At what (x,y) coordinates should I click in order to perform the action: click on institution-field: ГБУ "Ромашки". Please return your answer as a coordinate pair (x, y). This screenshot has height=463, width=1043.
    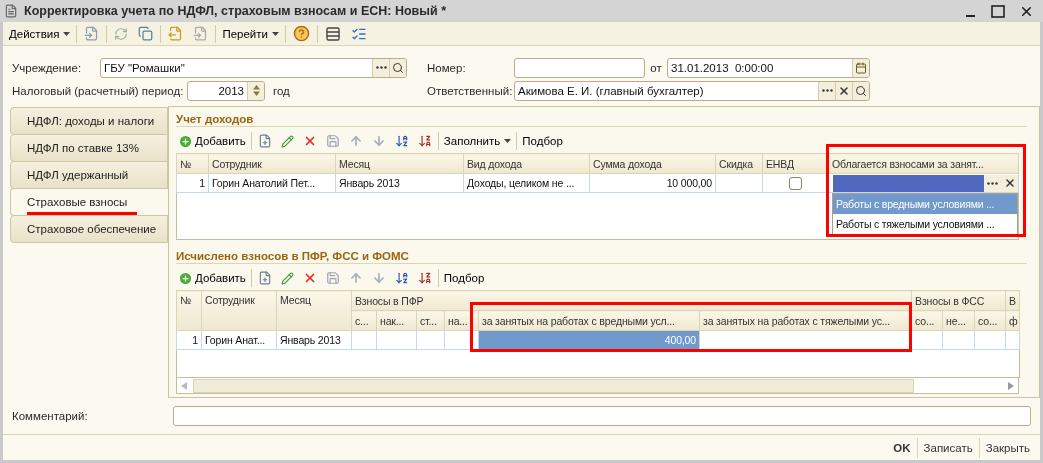
    Looking at the image, I should click on (253, 67).